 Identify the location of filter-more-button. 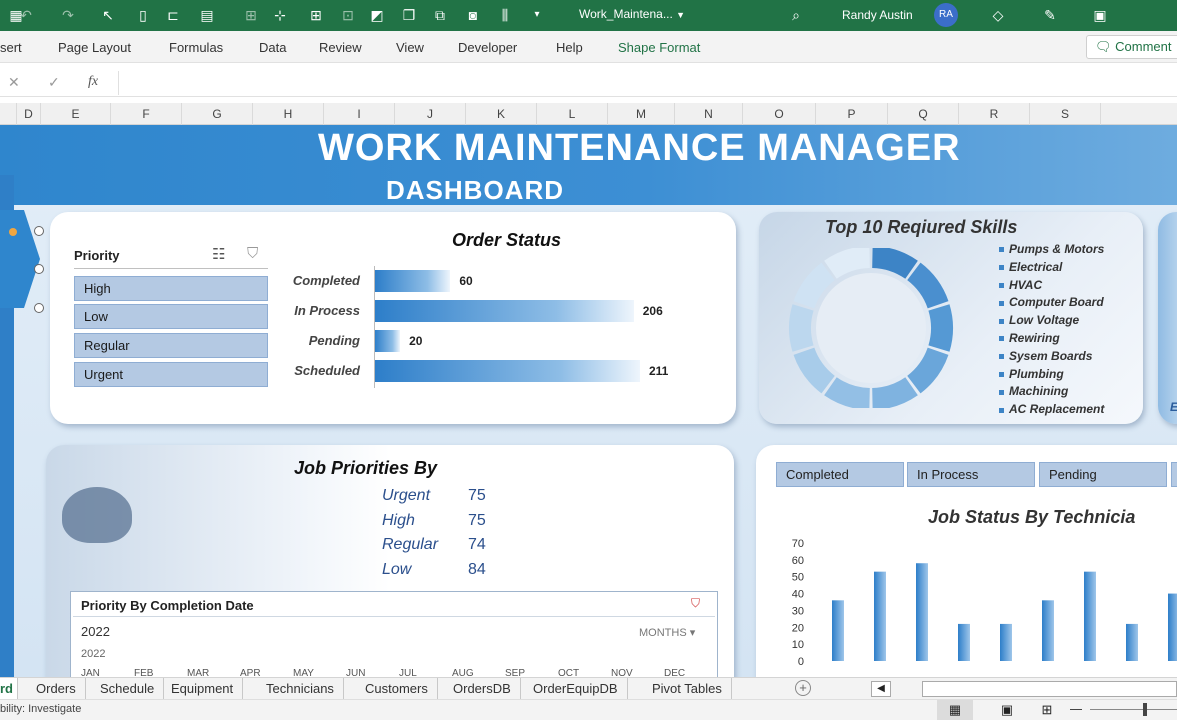
(1174, 474).